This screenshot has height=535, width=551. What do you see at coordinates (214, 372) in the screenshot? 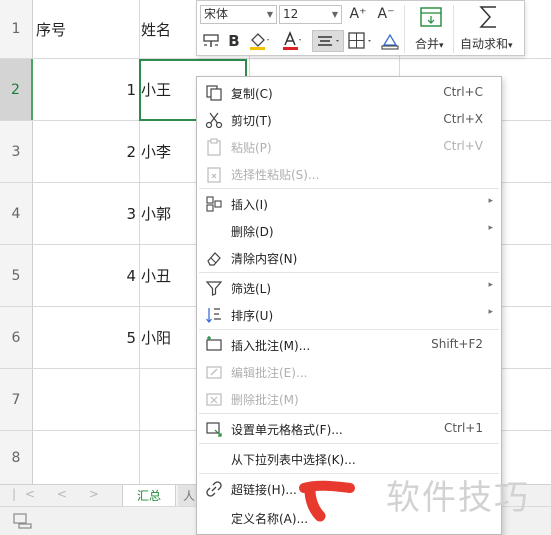
I see `edit-comment-icon` at bounding box center [214, 372].